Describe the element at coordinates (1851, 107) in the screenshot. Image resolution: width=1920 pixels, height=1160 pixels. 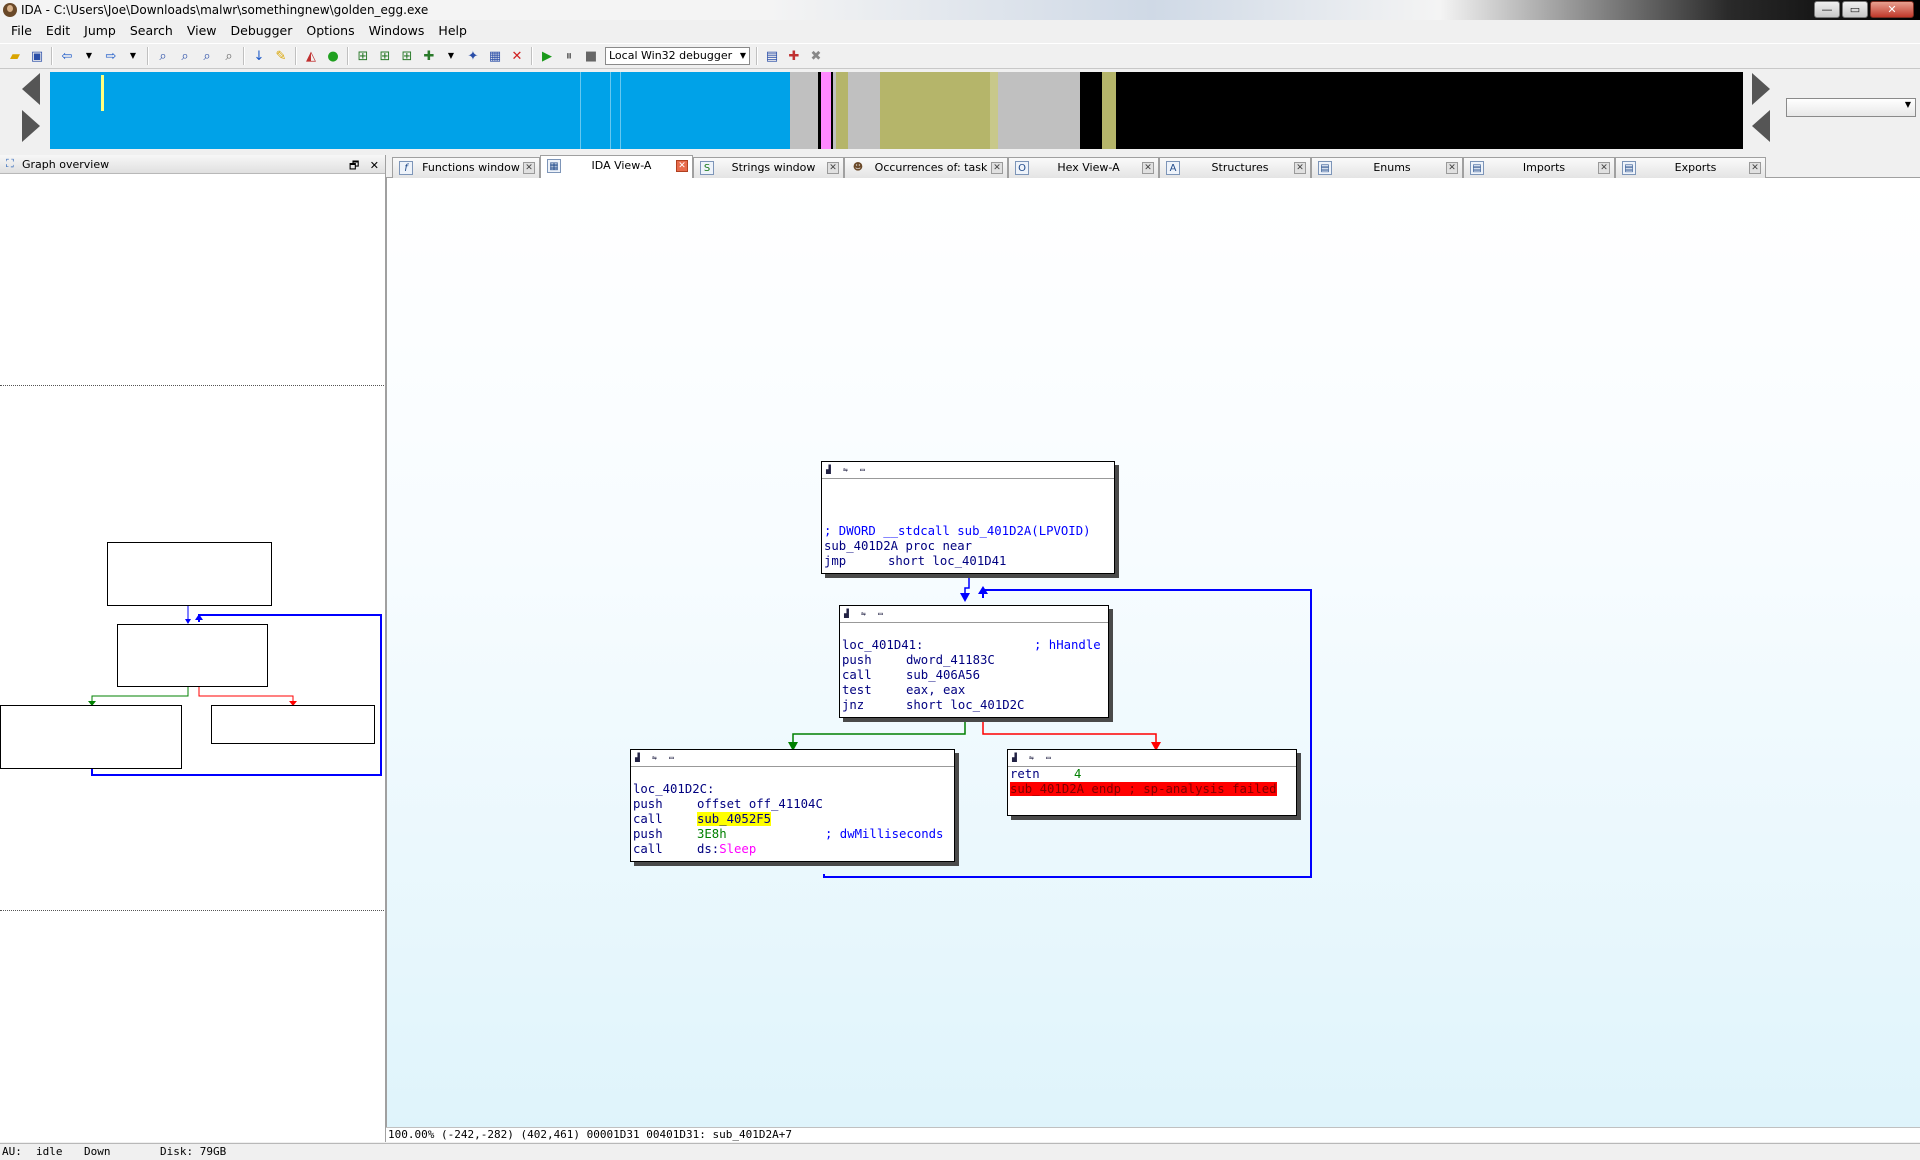
I see `nav-segment-select` at that location.